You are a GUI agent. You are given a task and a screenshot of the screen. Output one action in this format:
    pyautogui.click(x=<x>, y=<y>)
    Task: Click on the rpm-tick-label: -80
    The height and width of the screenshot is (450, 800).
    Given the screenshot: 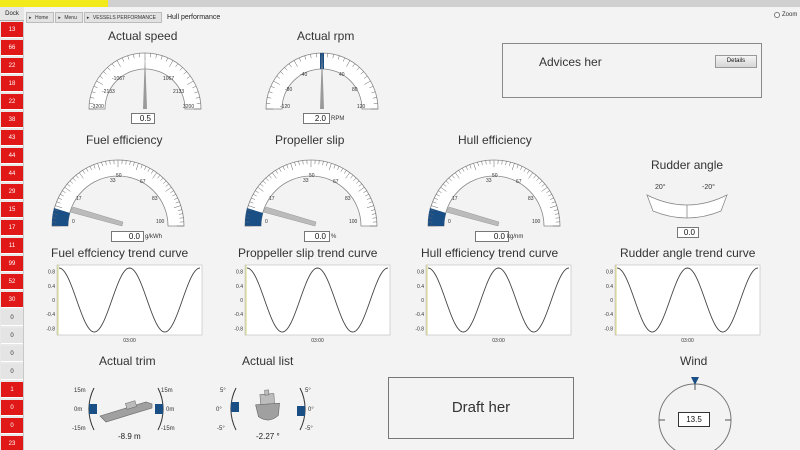 What is the action you would take?
    pyautogui.click(x=288, y=90)
    